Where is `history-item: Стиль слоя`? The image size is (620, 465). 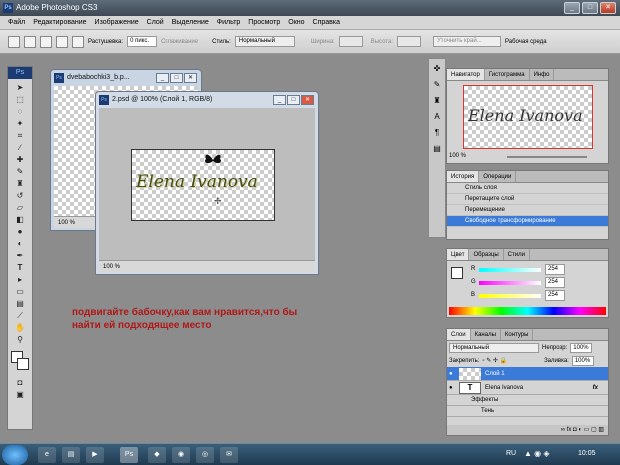
history-item: Стиль слоя is located at coordinates (527, 188).